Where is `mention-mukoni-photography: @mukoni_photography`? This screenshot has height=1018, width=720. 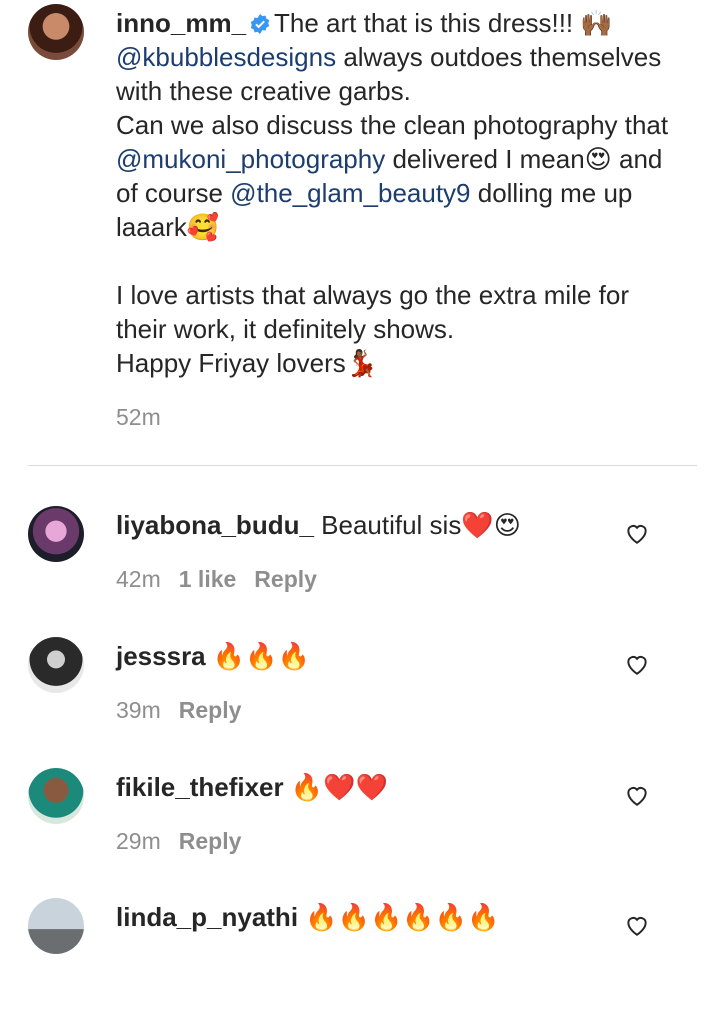
mention-mukoni-photography: @mukoni_photography is located at coordinates (250, 159).